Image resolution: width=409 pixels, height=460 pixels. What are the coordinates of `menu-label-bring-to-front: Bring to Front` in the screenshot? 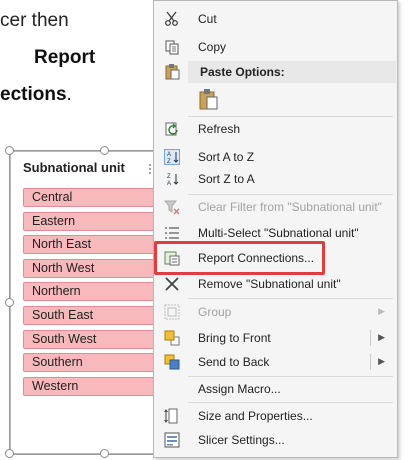 It's located at (234, 338).